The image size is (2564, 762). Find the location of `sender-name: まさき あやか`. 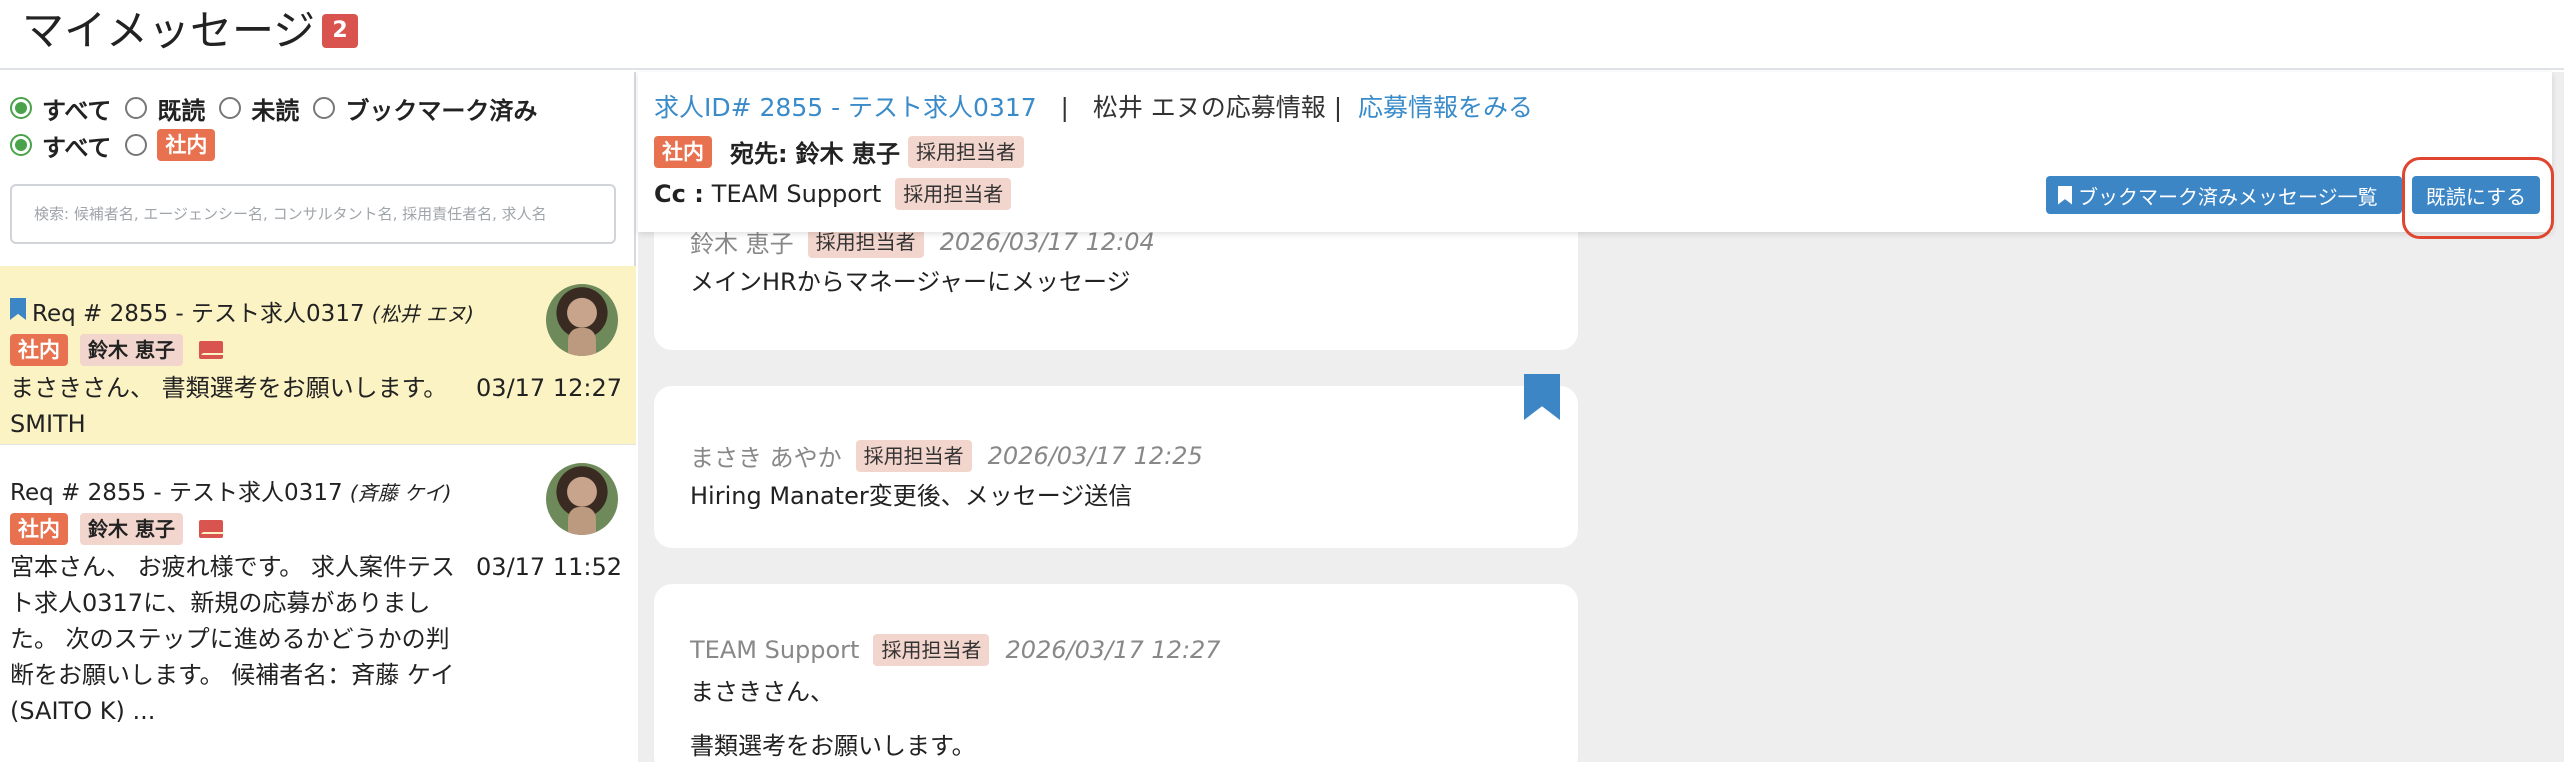

sender-name: まさき あやか is located at coordinates (766, 458).